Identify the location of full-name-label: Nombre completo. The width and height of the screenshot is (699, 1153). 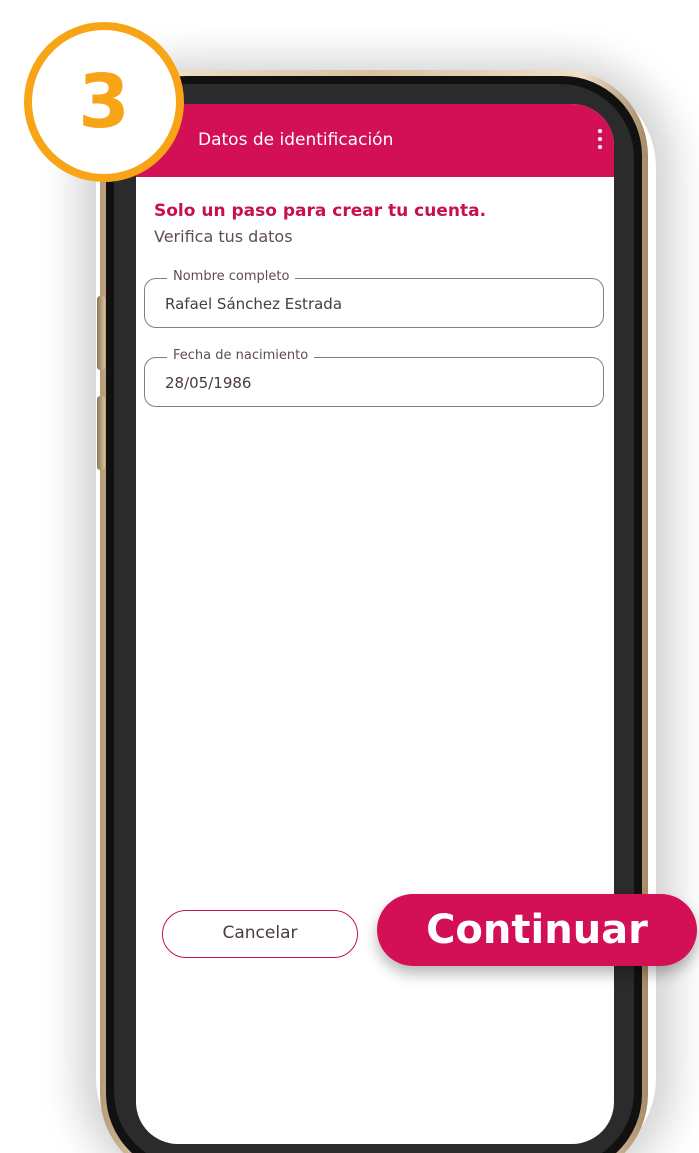
(231, 276).